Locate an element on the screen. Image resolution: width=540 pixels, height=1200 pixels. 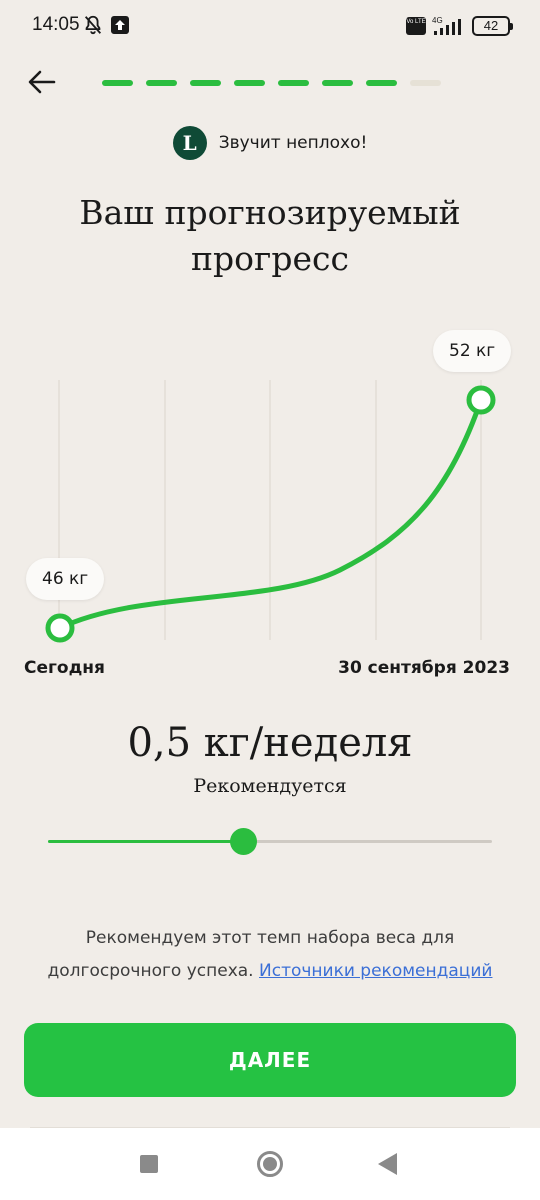
system-back-icon is located at coordinates (387, 1164).